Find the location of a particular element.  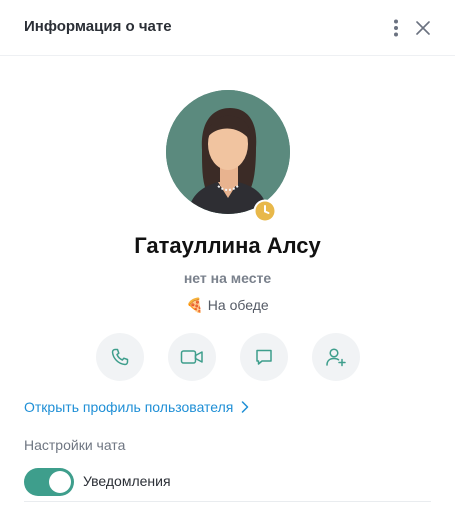

custom-status-text: На обеде is located at coordinates (238, 305).